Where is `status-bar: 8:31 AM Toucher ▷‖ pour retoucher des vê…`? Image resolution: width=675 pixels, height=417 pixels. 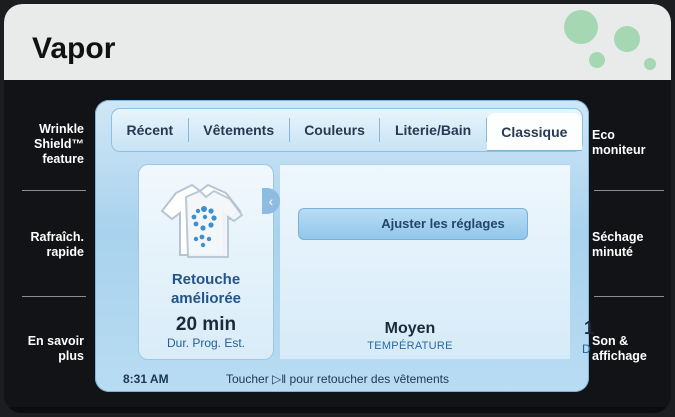 status-bar: 8:31 AM Toucher ▷‖ pour retoucher des vê… is located at coordinates (341, 379).